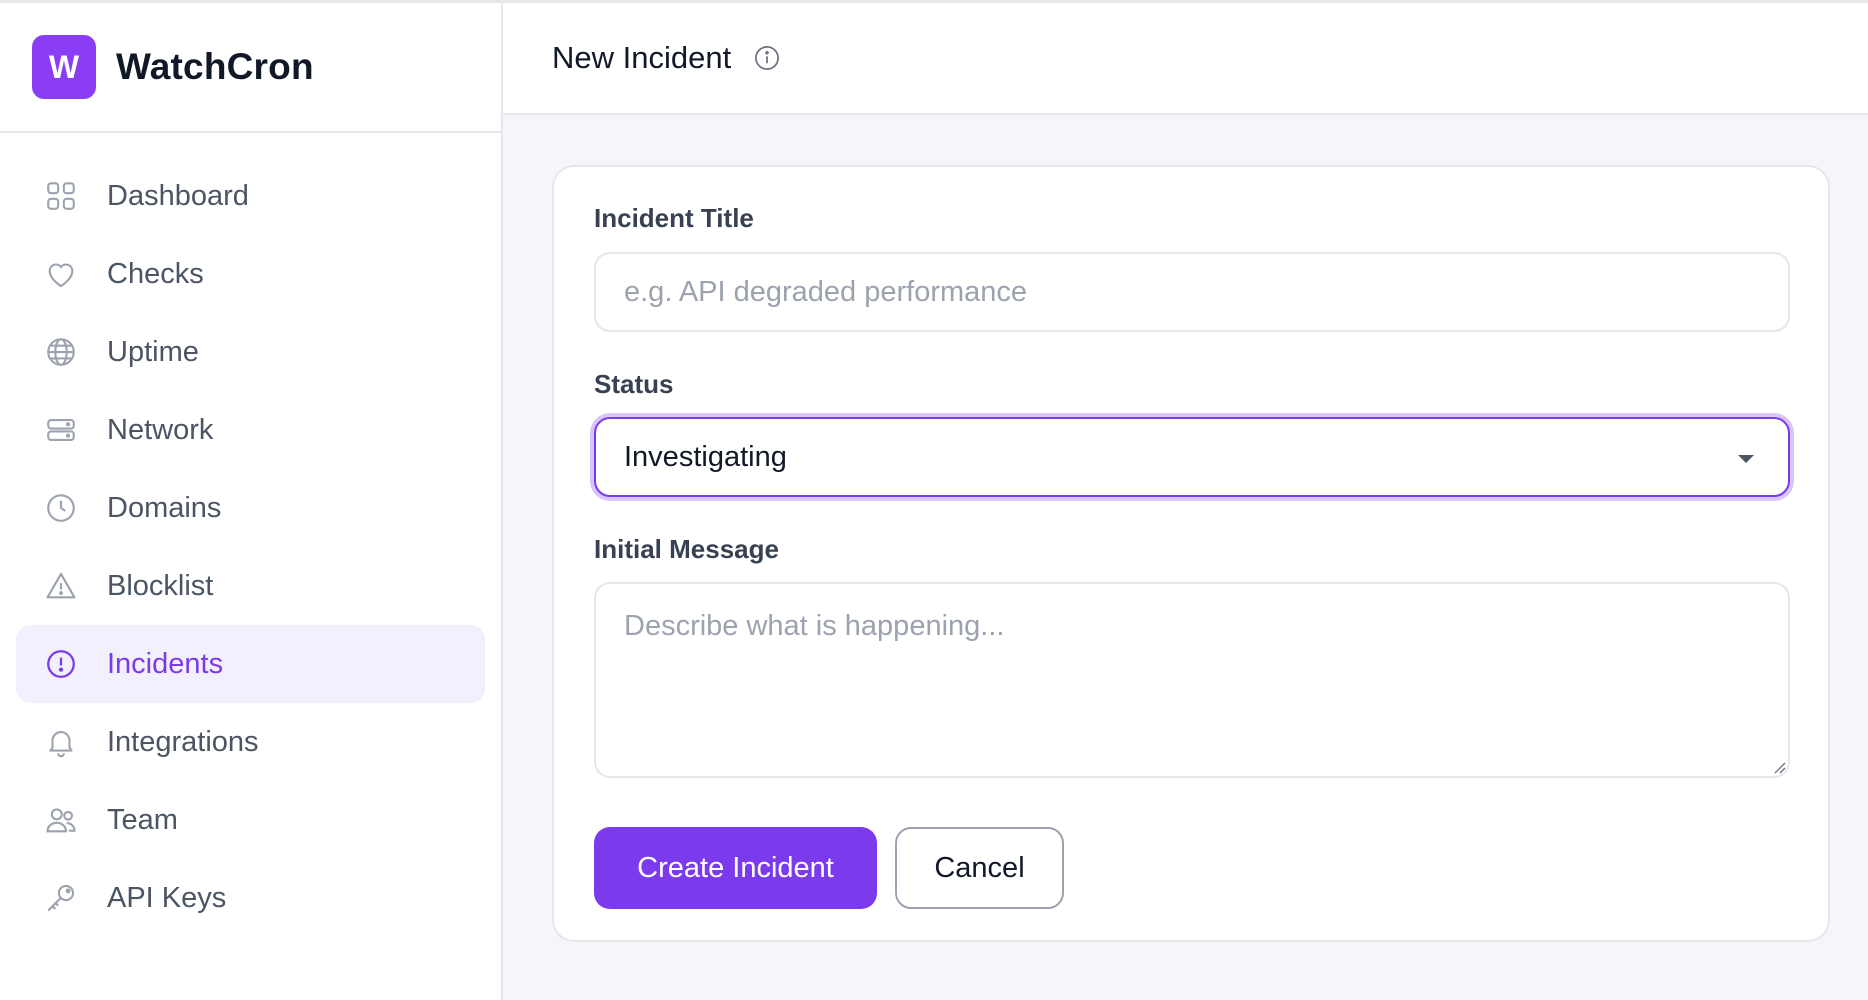 The width and height of the screenshot is (1868, 1000). What do you see at coordinates (735, 868) in the screenshot?
I see `create-incident-button: Create Incident` at bounding box center [735, 868].